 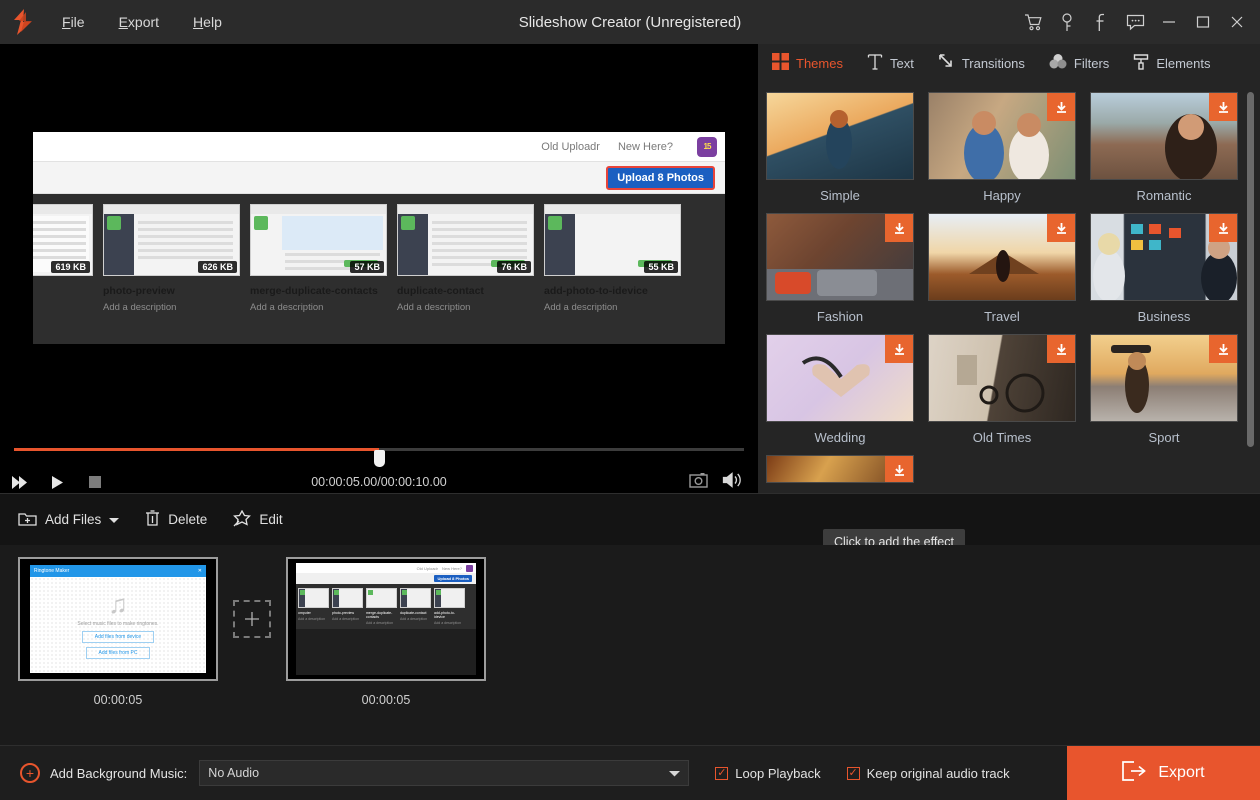 I want to click on theme-label: Old Times, so click(x=1002, y=437).